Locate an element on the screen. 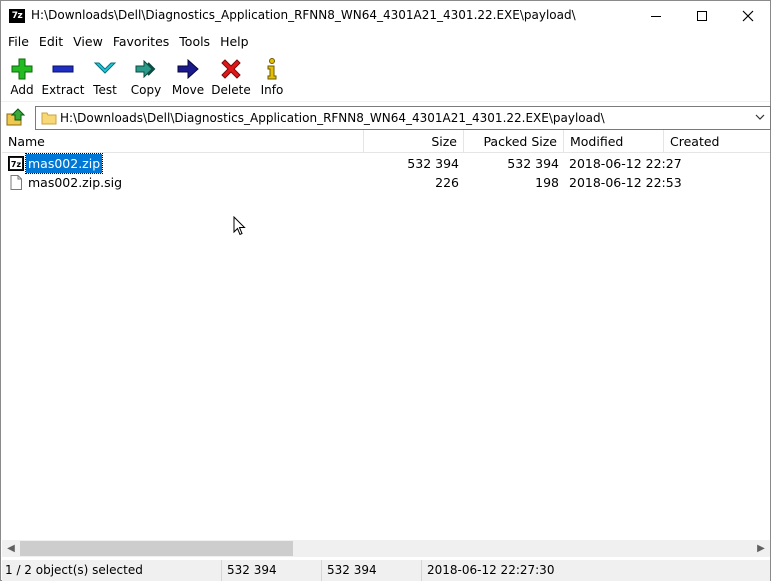 This screenshot has width=771, height=581. folder-up-icon is located at coordinates (16, 117).